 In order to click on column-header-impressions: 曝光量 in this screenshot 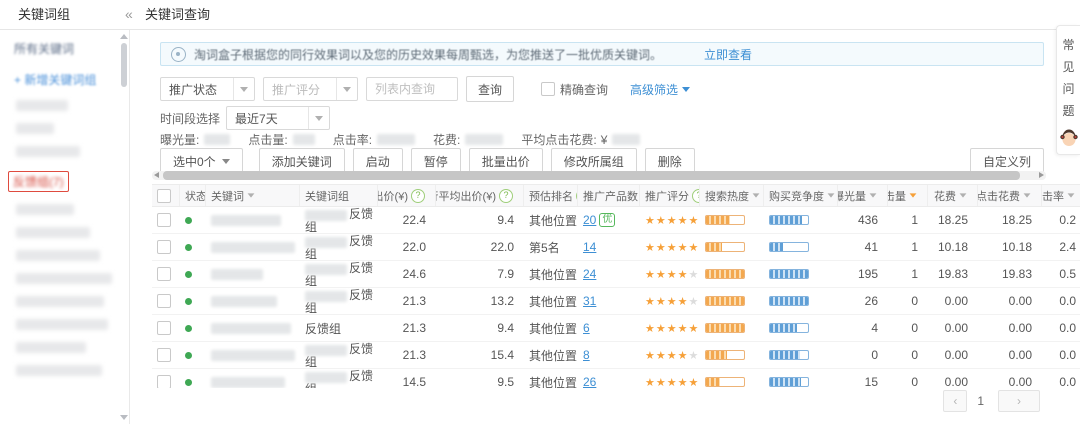, I will do `click(863, 195)`.